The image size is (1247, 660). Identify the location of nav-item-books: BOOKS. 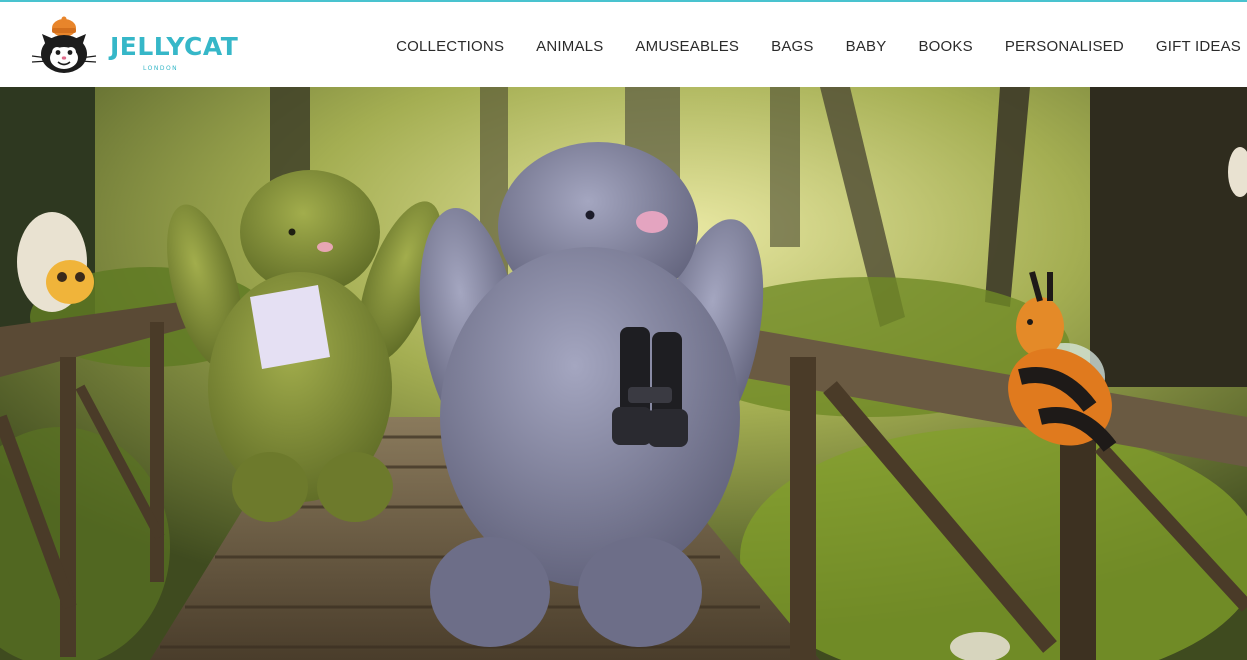
(945, 46).